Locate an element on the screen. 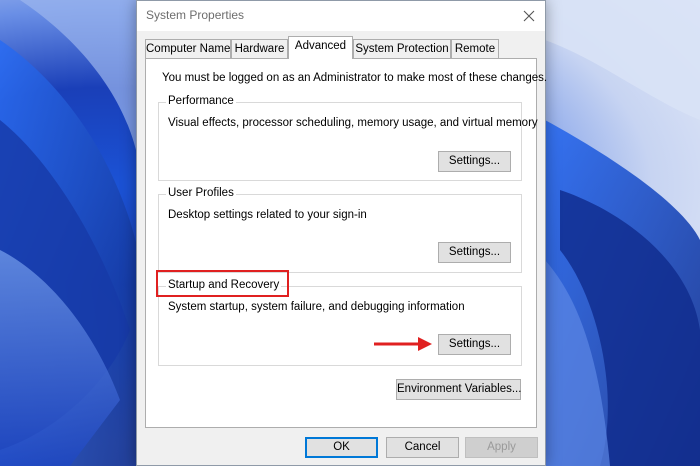 The height and width of the screenshot is (466, 700). tab-remote: Remote is located at coordinates (475, 48).